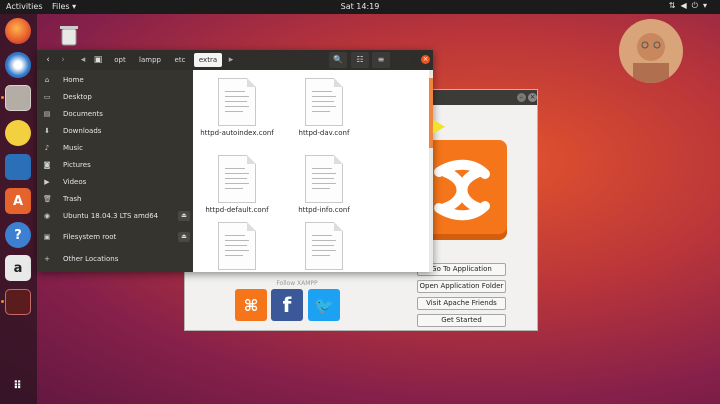 This screenshot has height=404, width=720. Describe the element at coordinates (237, 210) in the screenshot. I see `file-name: httpd-default.conf` at that location.